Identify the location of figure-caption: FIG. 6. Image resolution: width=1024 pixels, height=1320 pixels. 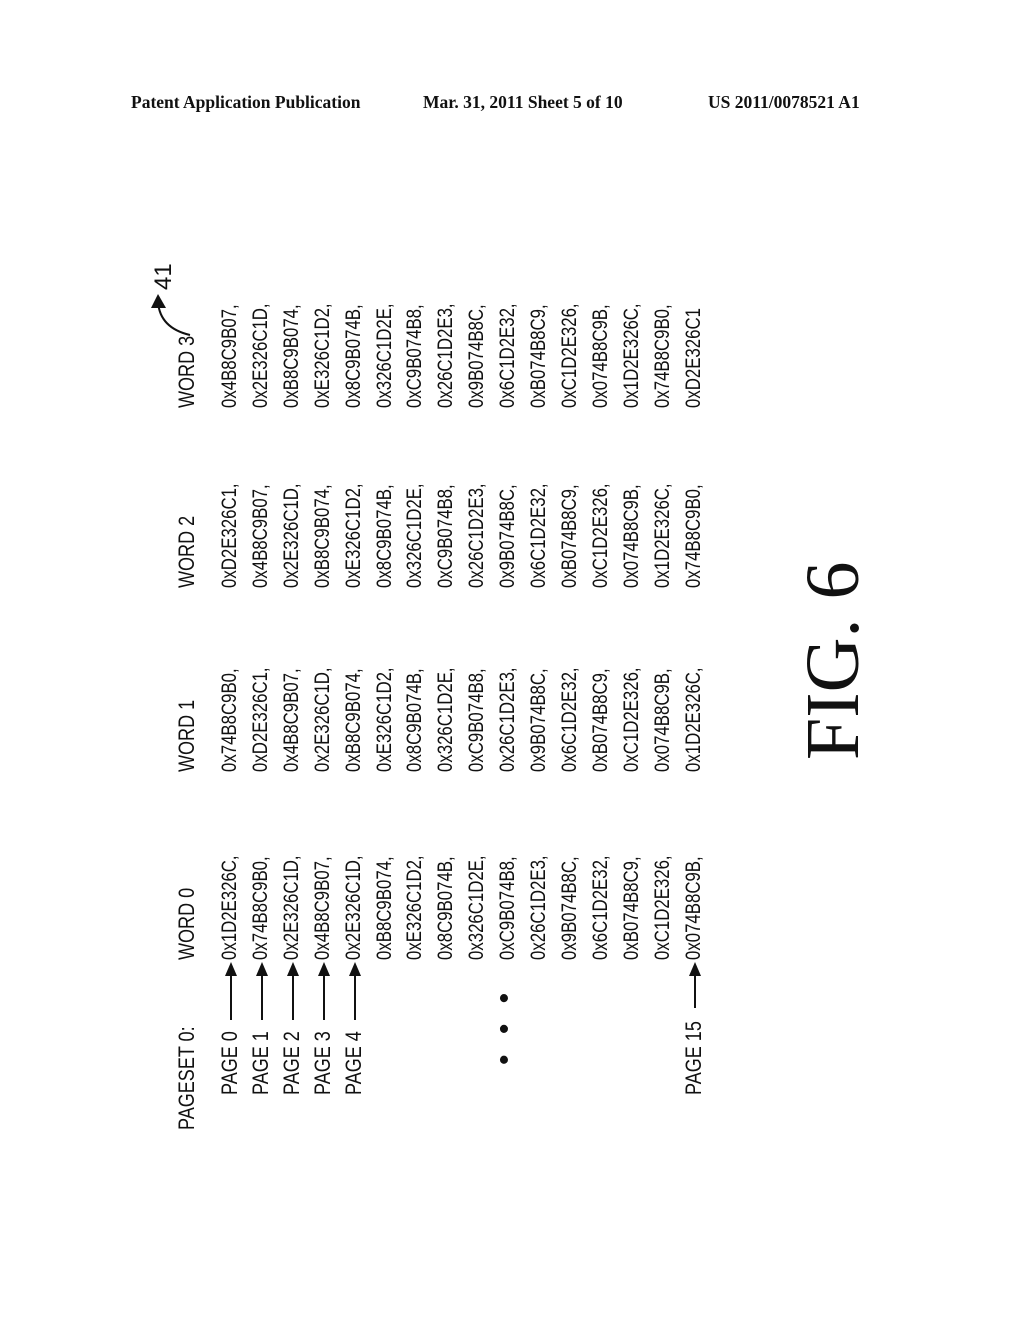
(833, 660).